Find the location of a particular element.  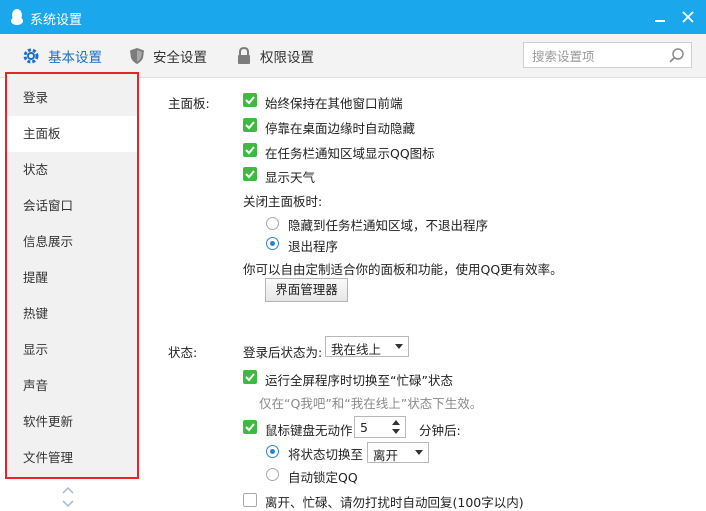

checkbox-idle is located at coordinates (250, 427).